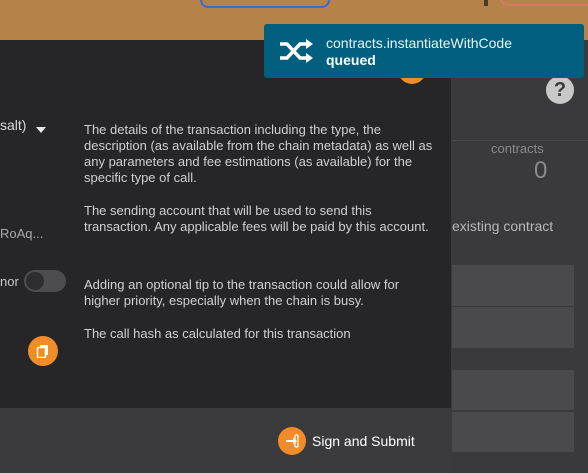 Image resolution: width=588 pixels, height=473 pixels. I want to click on contracts-label: contracts, so click(517, 148).